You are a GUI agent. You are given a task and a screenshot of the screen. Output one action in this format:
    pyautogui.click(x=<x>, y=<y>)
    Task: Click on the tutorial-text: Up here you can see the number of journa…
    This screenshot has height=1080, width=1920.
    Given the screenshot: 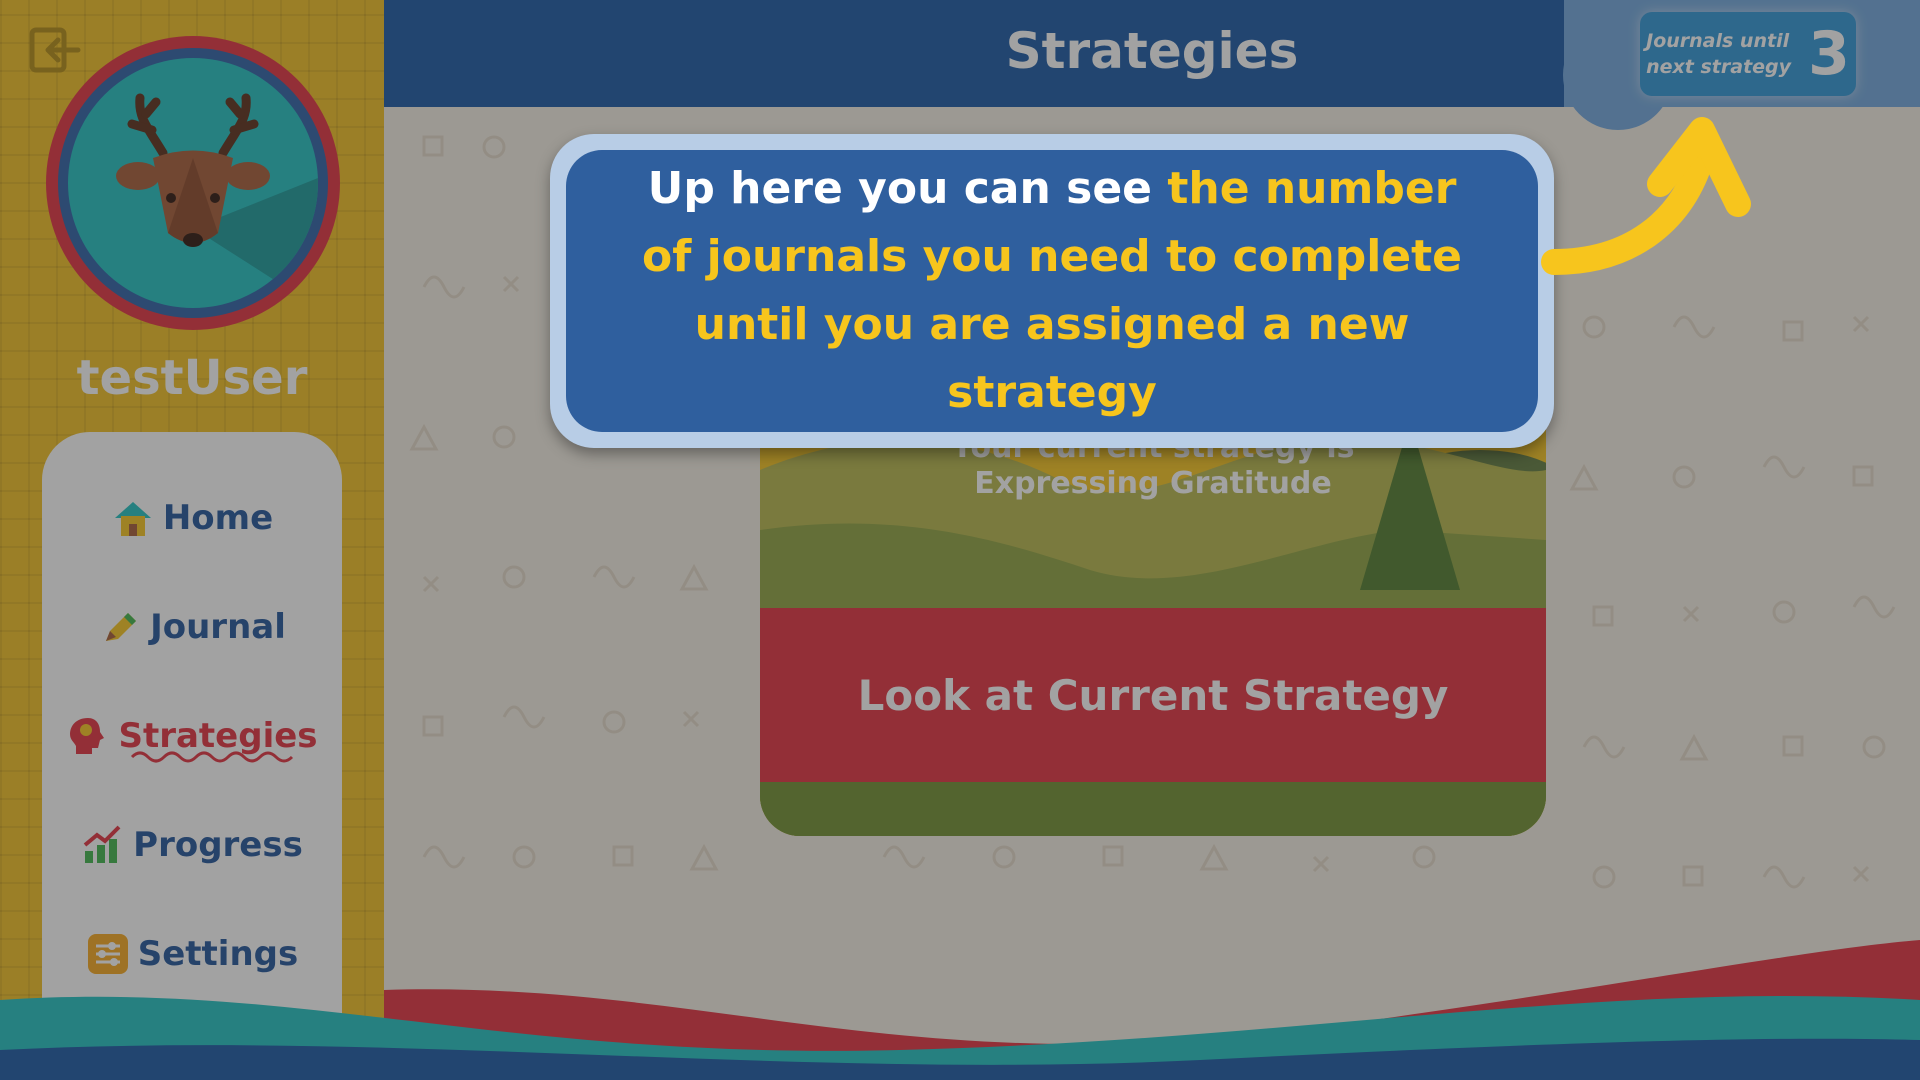 What is the action you would take?
    pyautogui.click(x=1052, y=291)
    